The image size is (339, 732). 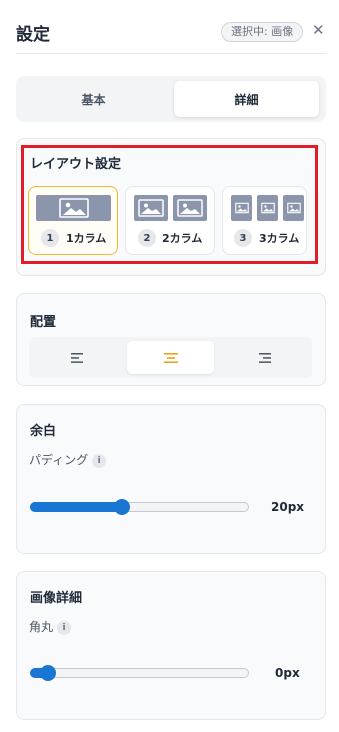 I want to click on radius-label: 角丸, so click(x=41, y=627).